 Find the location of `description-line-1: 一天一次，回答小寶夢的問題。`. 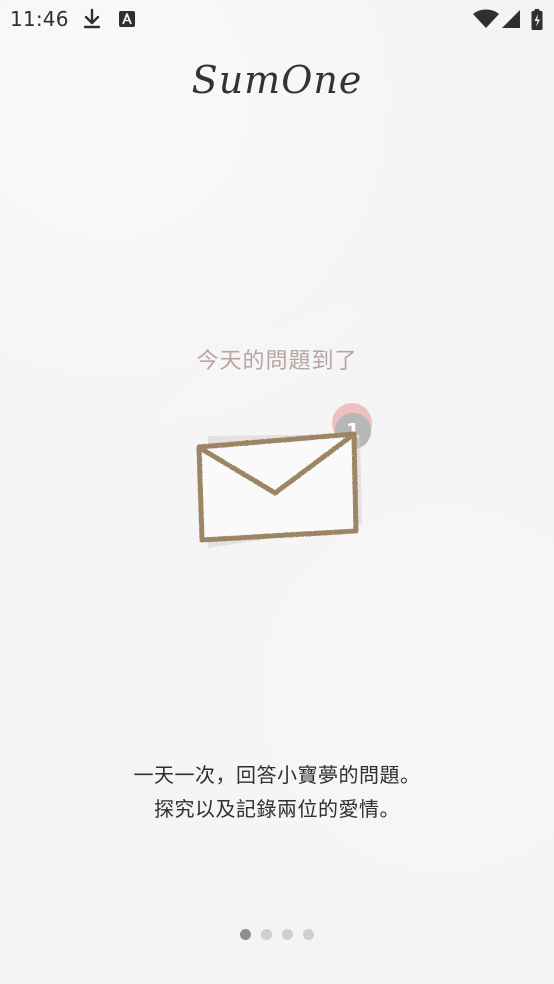

description-line-1: 一天一次，回答小寶夢的問題。 is located at coordinates (277, 775).